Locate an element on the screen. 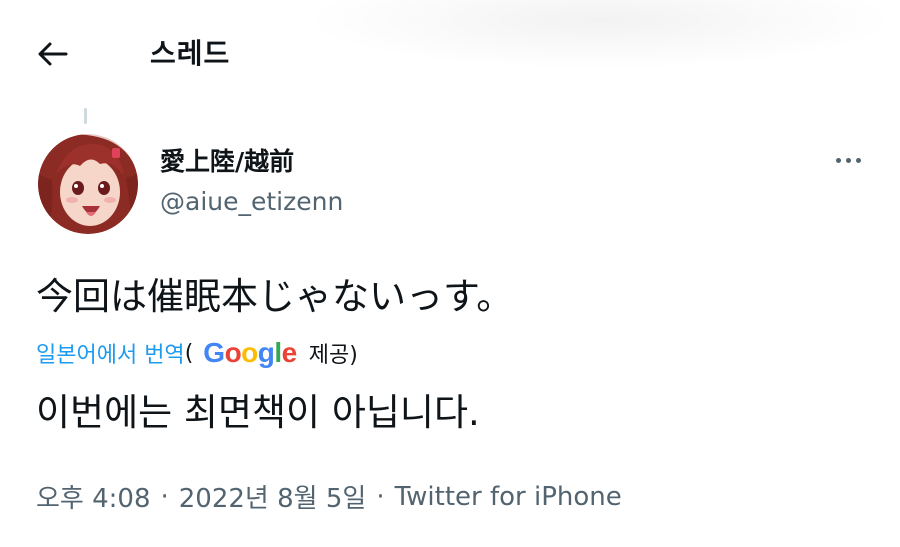  tweet-text: 今回は催眠本じゃないっす。 is located at coordinates (275, 296).